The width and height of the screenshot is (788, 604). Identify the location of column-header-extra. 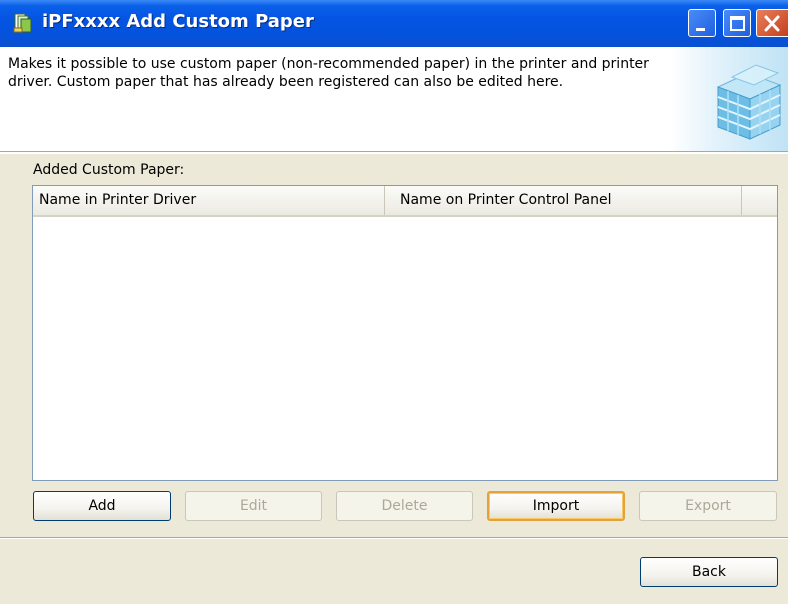
(760, 200).